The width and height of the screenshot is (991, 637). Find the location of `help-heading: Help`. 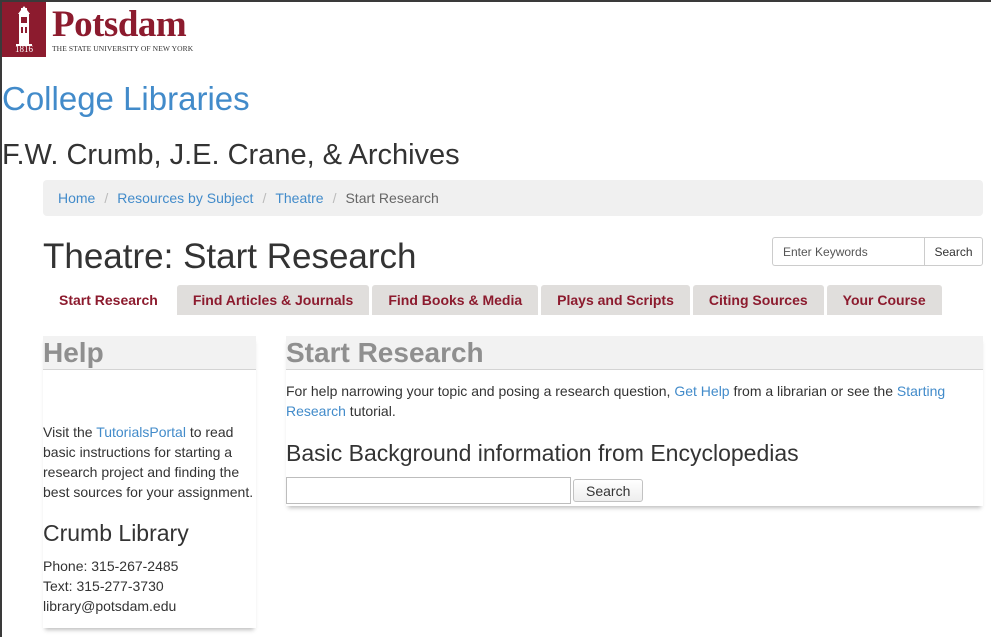

help-heading: Help is located at coordinates (149, 353).